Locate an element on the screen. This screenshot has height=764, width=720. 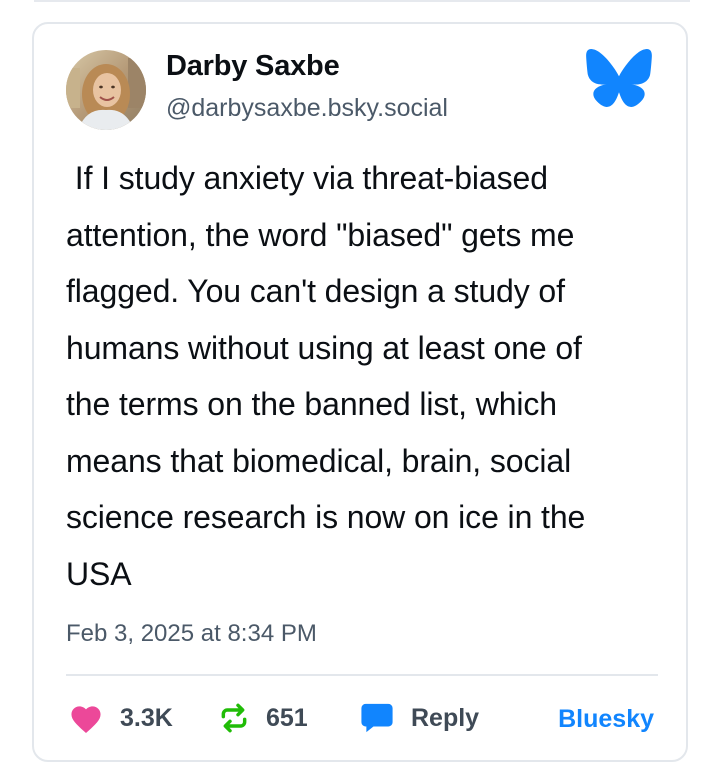
reply-button: Reply is located at coordinates (419, 718).